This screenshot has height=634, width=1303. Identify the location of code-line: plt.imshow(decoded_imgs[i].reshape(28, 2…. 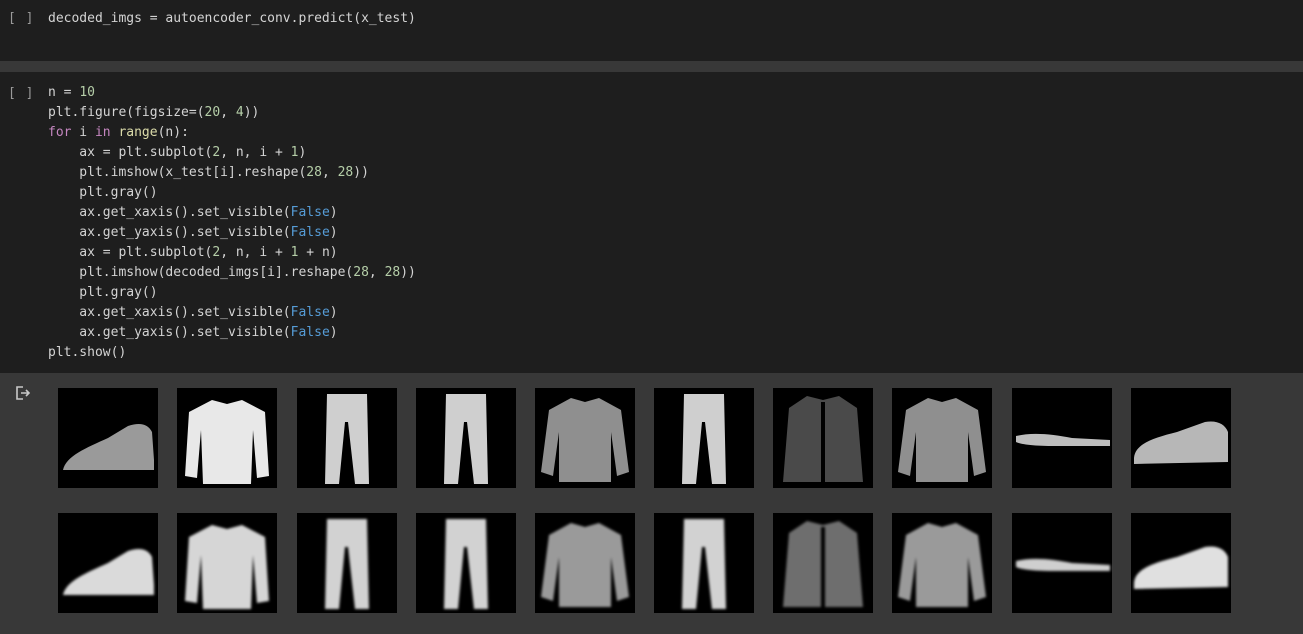
(232, 273).